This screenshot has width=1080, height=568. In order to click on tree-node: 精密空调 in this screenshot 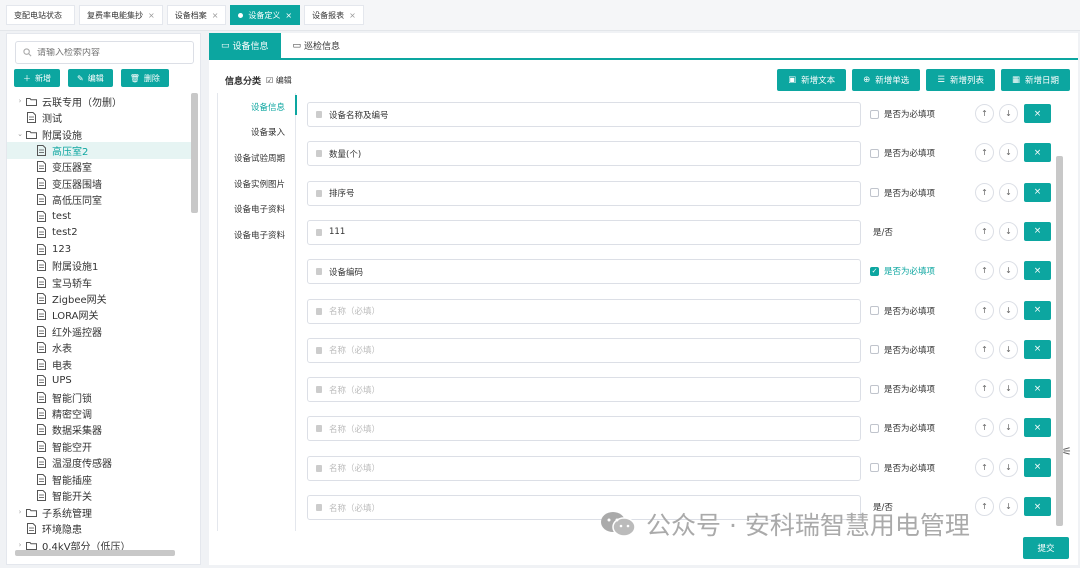, I will do `click(99, 413)`.